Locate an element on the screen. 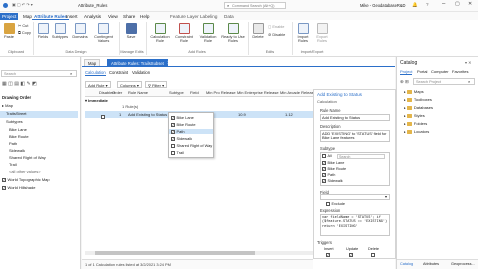  disable-button: ⊘ Disable is located at coordinates (276, 35).